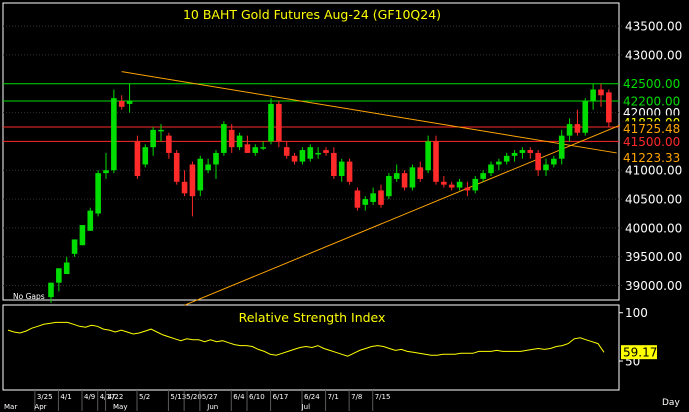 Image resolution: width=689 pixels, height=412 pixels. Describe the element at coordinates (651, 84) in the screenshot. I see `level-label: 42500.00` at that location.